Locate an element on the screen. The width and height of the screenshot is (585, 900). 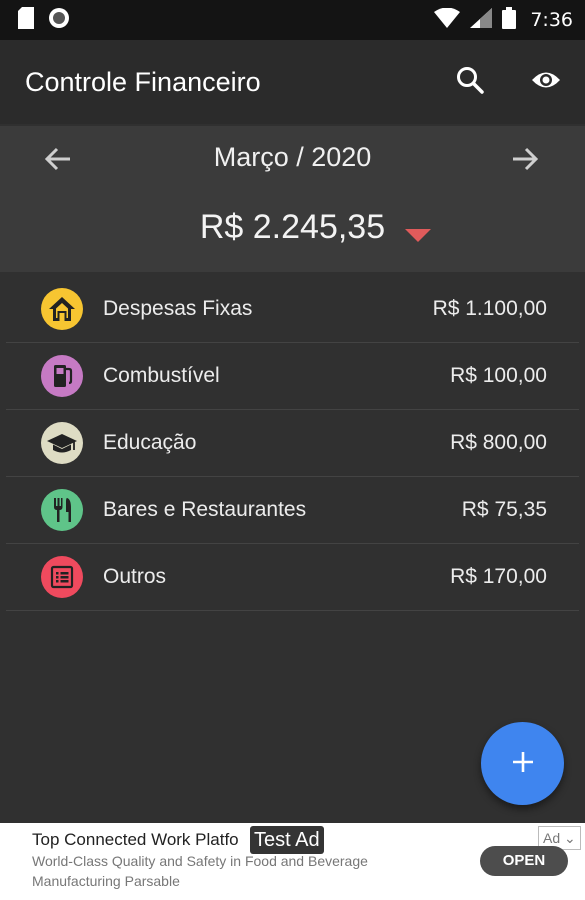
category-name: Despesas Fixas is located at coordinates (178, 308).